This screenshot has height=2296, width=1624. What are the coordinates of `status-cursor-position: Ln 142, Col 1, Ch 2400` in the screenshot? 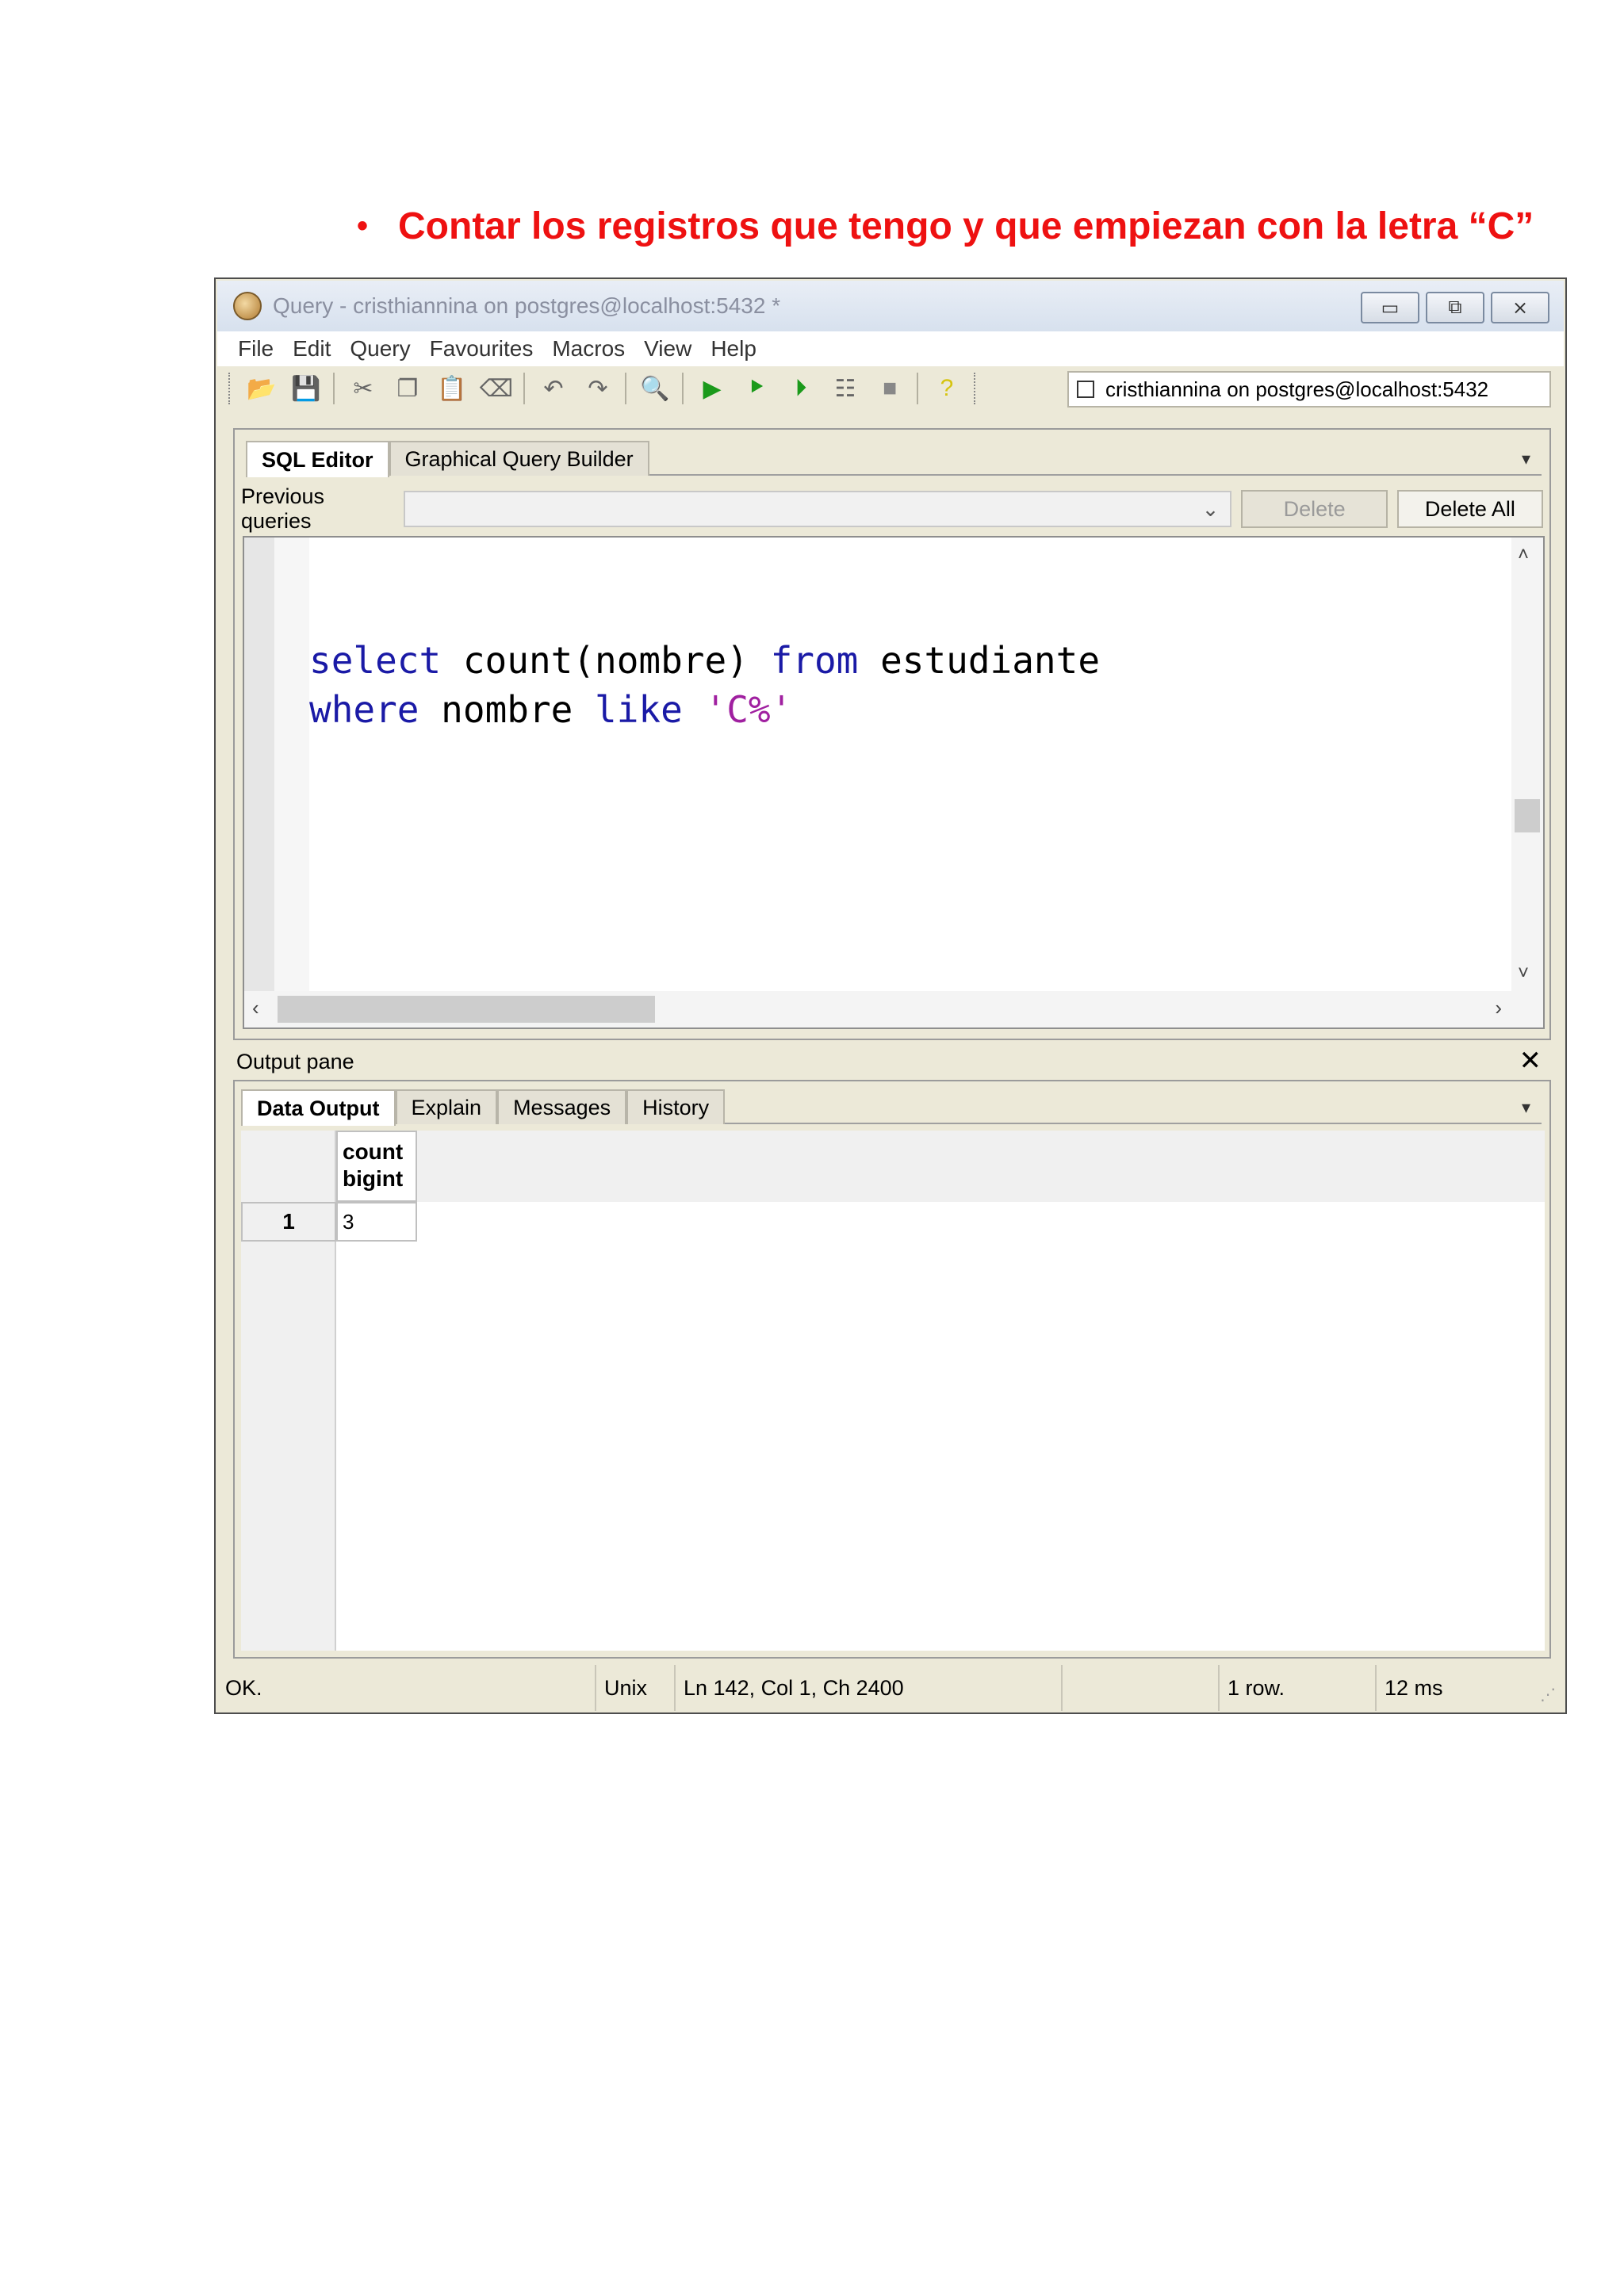 It's located at (869, 1688).